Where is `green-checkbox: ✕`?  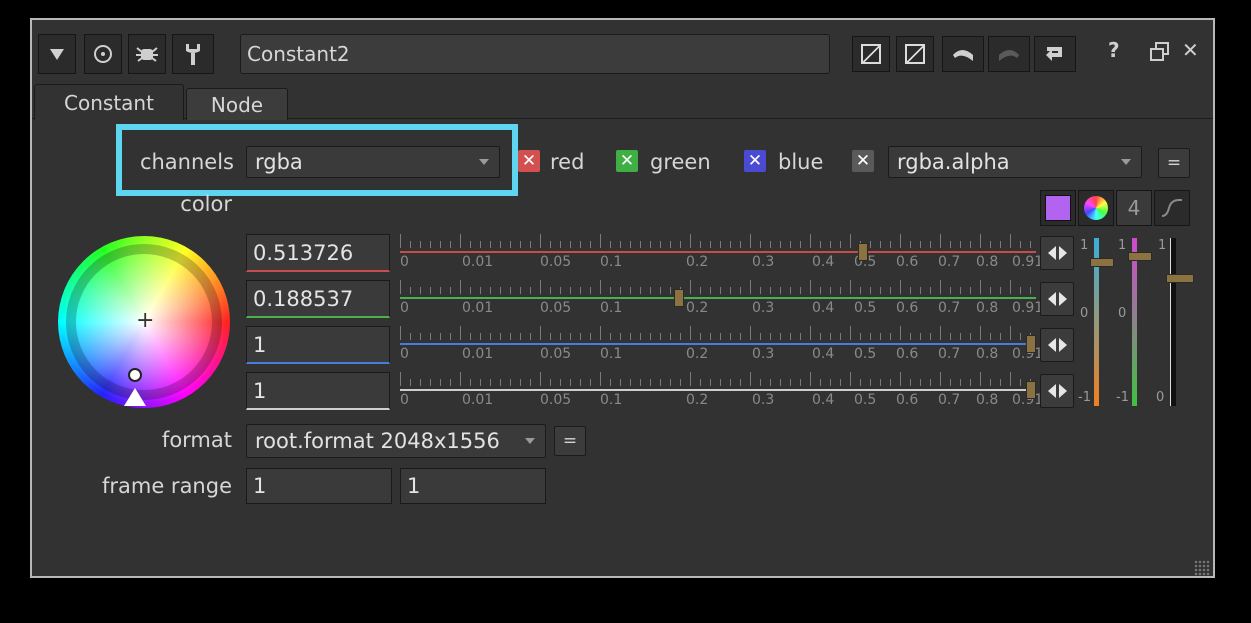 green-checkbox: ✕ is located at coordinates (627, 161).